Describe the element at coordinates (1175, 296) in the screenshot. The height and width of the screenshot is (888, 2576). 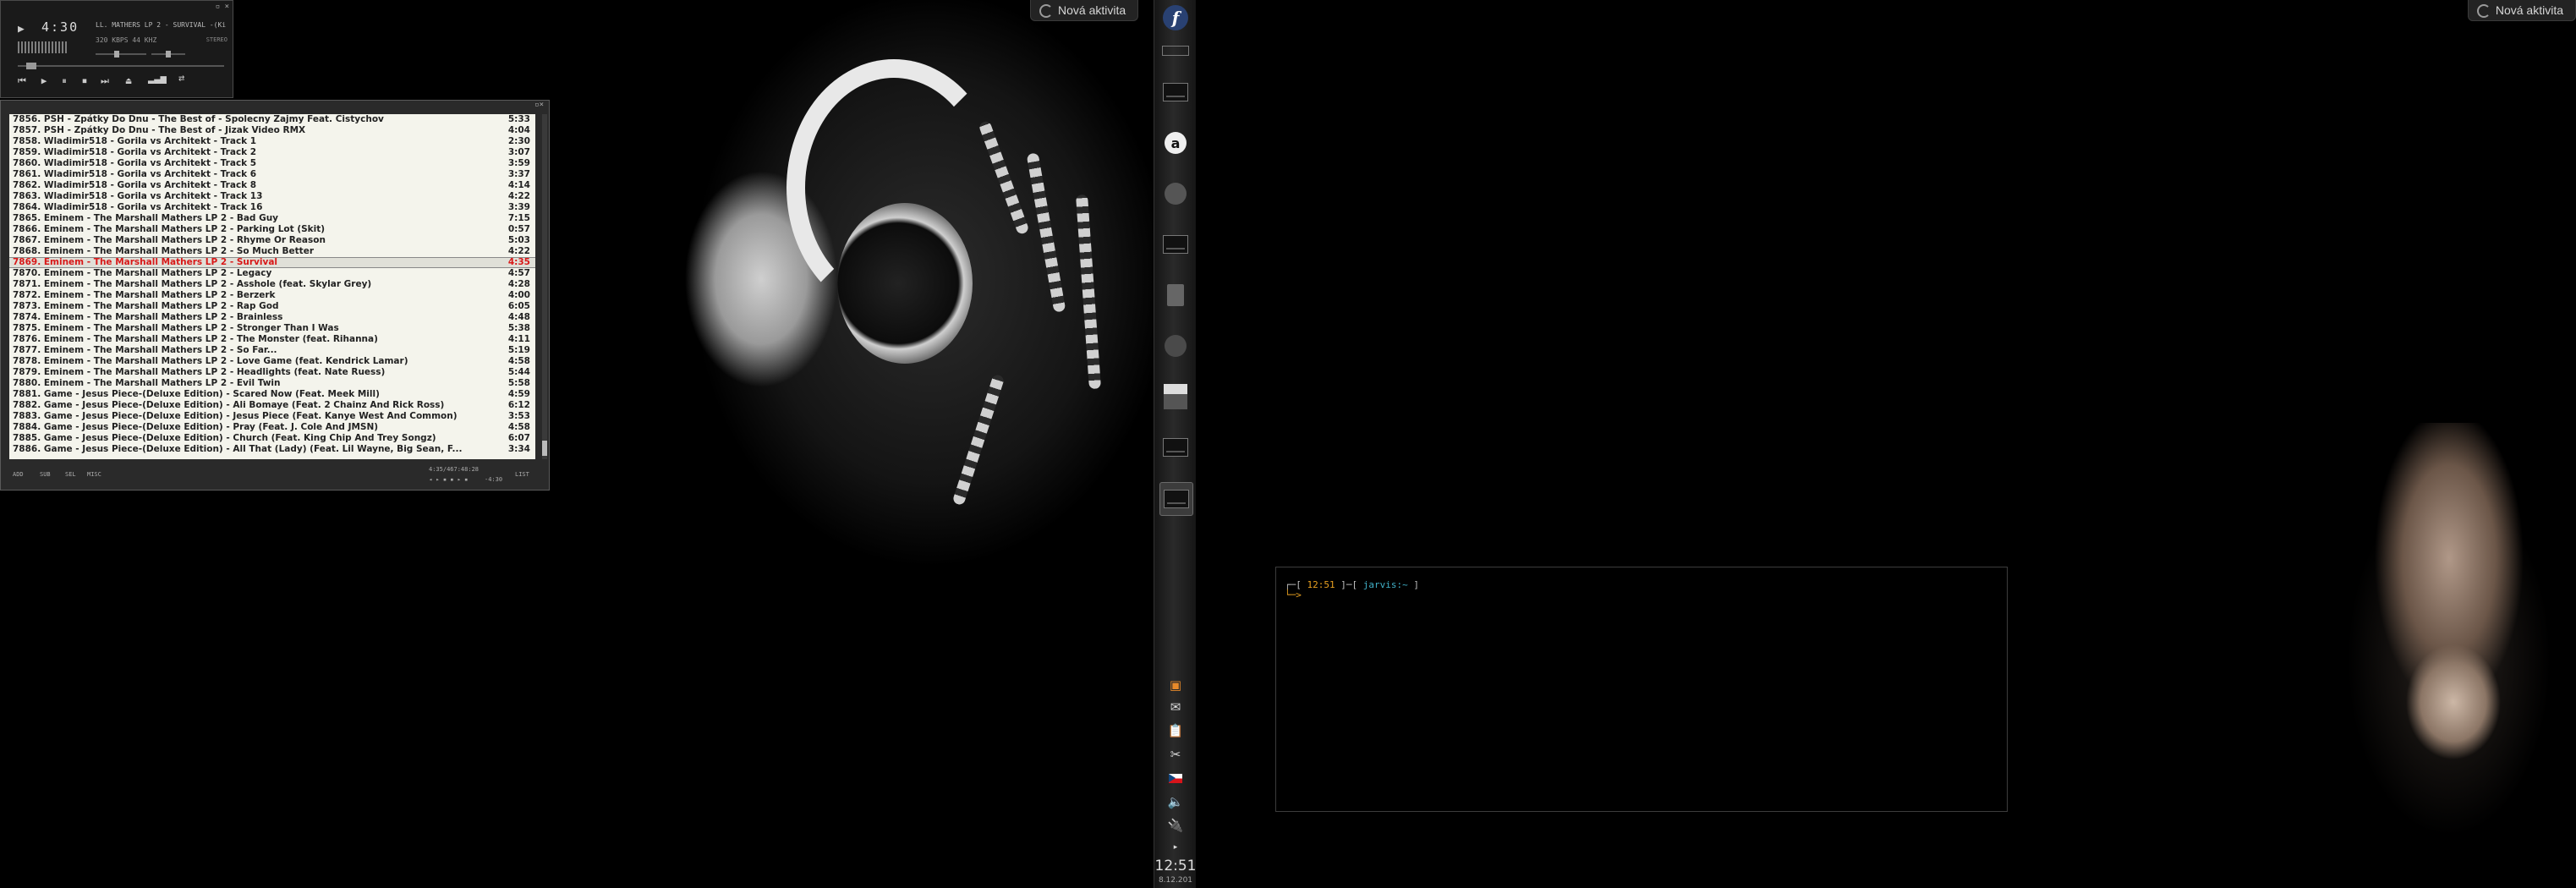
I see `task-file` at that location.